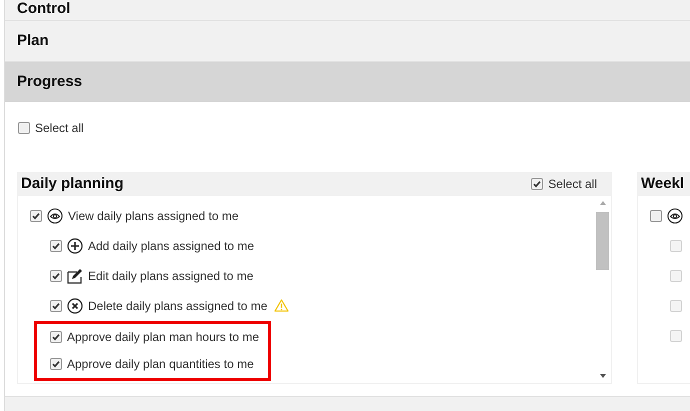 This screenshot has width=690, height=411. What do you see at coordinates (347, 41) in the screenshot?
I see `accordion-header: Plan` at bounding box center [347, 41].